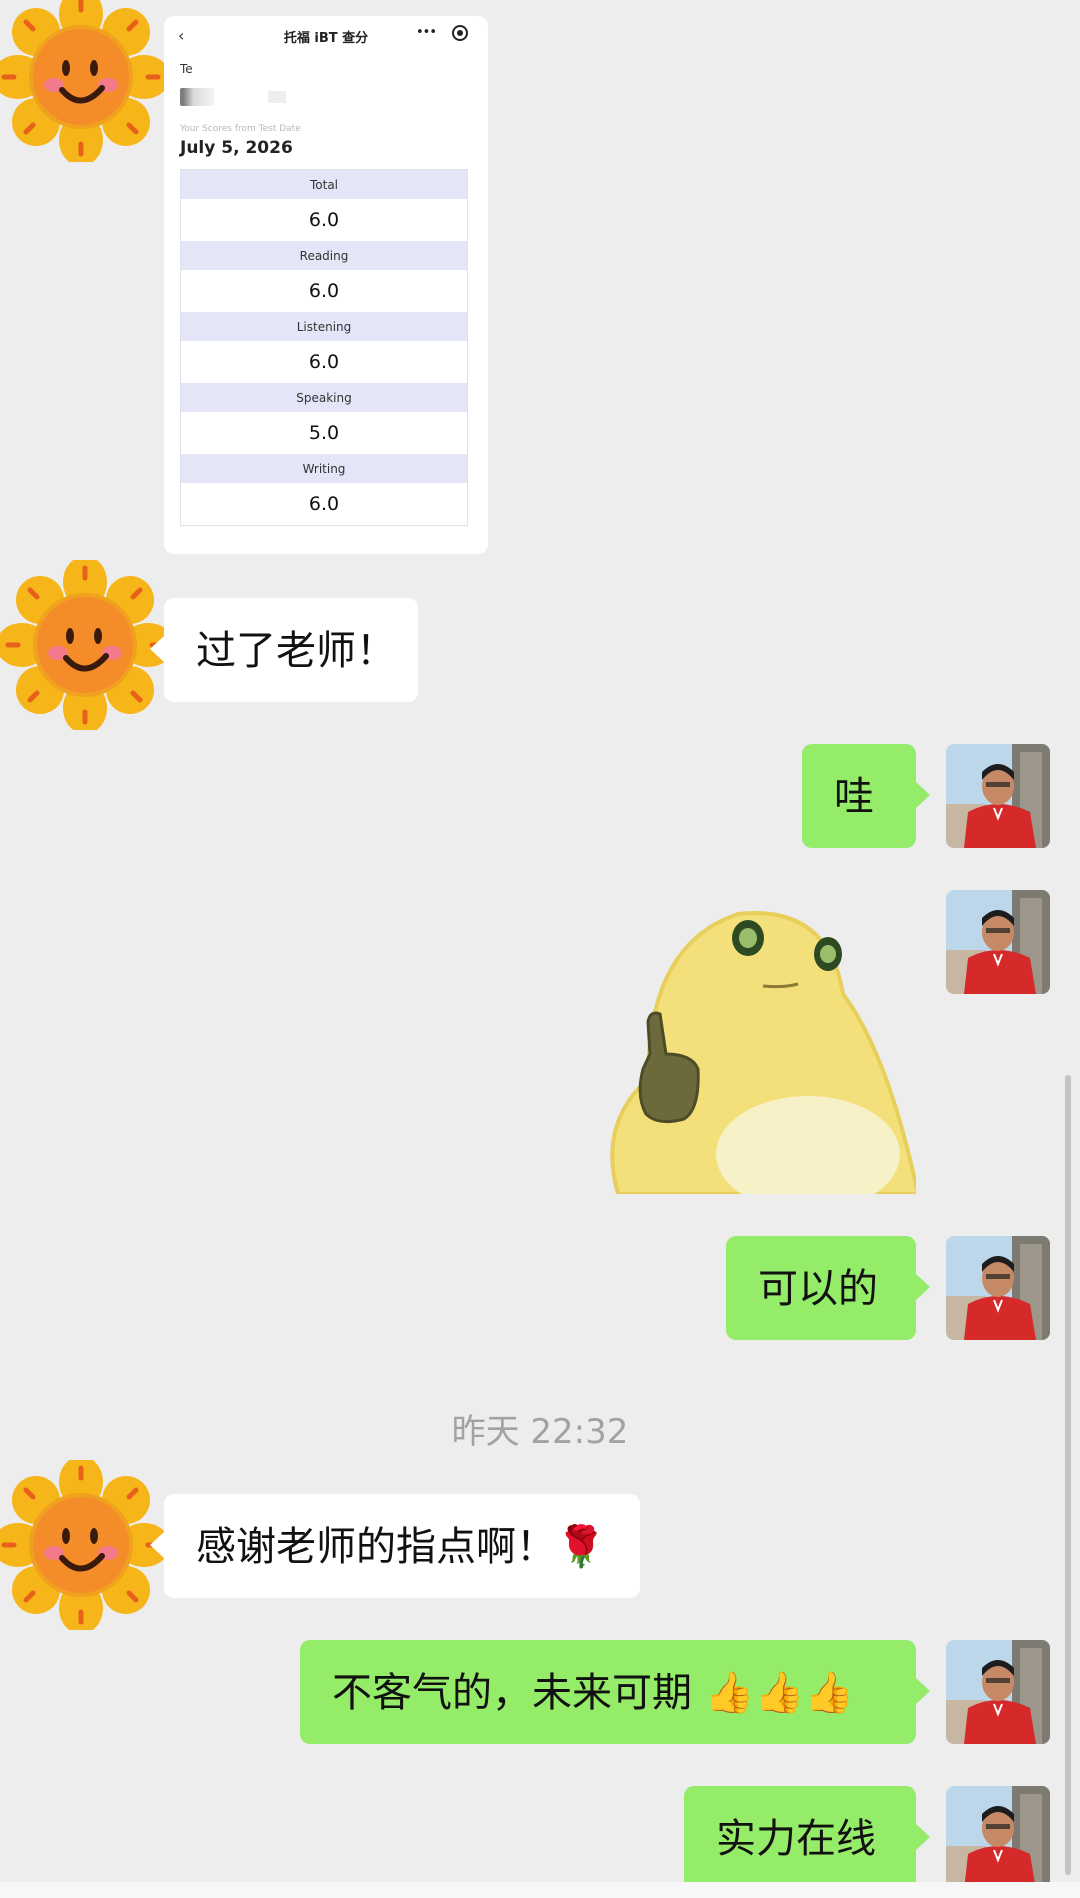  I want to click on message-bubble: 哇, so click(866, 796).